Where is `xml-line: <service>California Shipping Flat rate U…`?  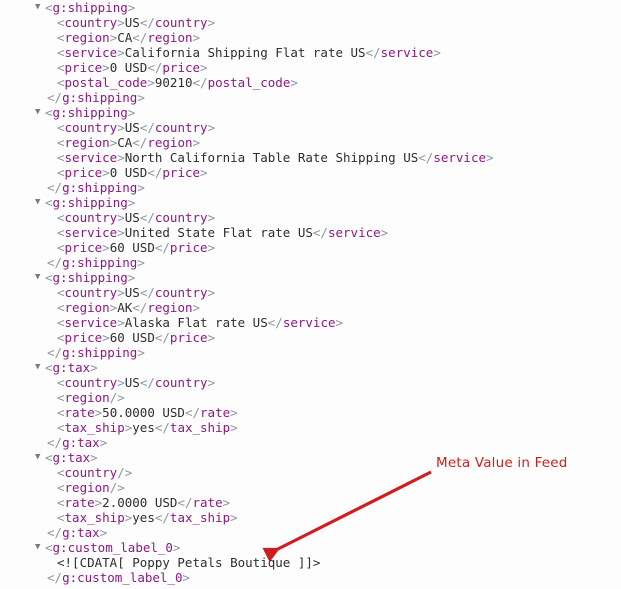 xml-line: <service>California Shipping Flat rate U… is located at coordinates (310, 52).